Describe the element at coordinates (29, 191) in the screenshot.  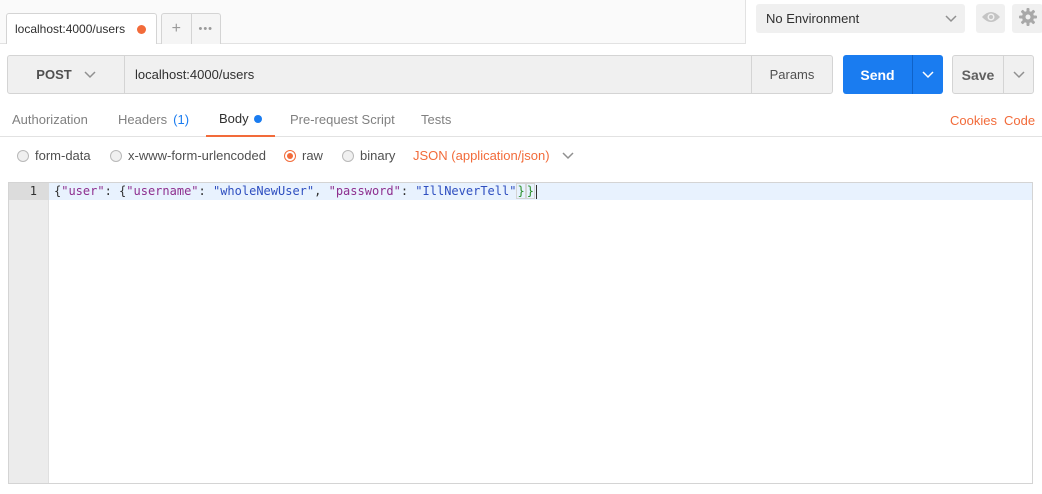
I see `line-number: 1` at that location.